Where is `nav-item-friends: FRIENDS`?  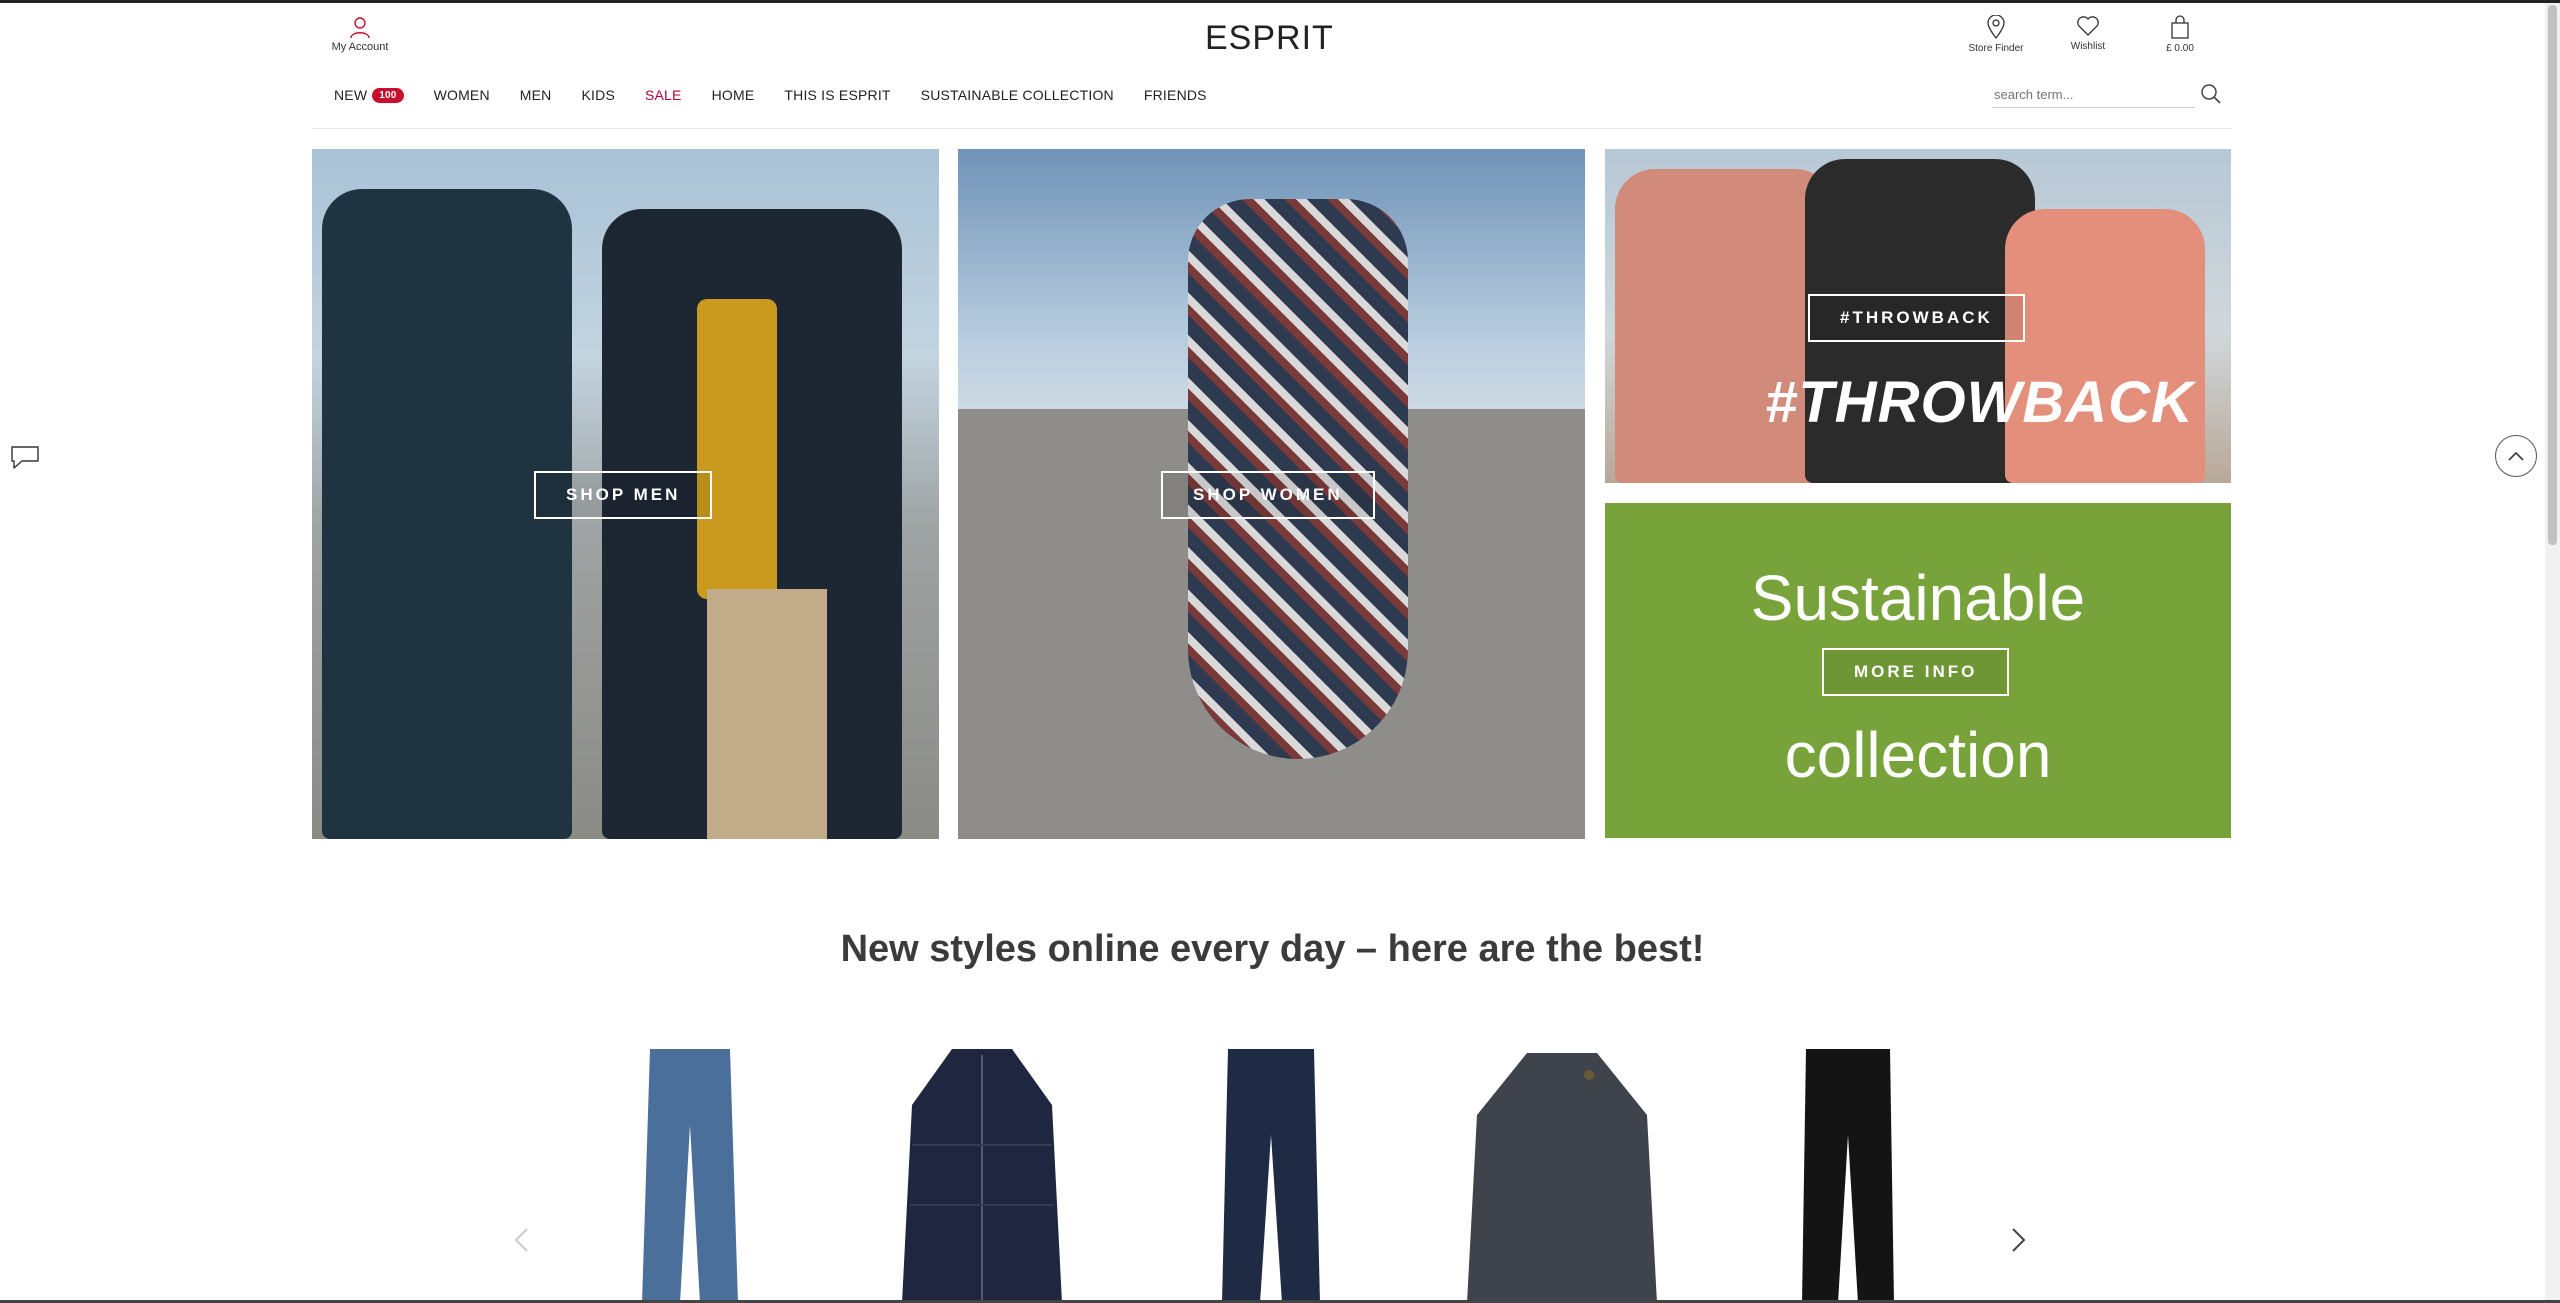
nav-item-friends: FRIENDS is located at coordinates (1175, 95).